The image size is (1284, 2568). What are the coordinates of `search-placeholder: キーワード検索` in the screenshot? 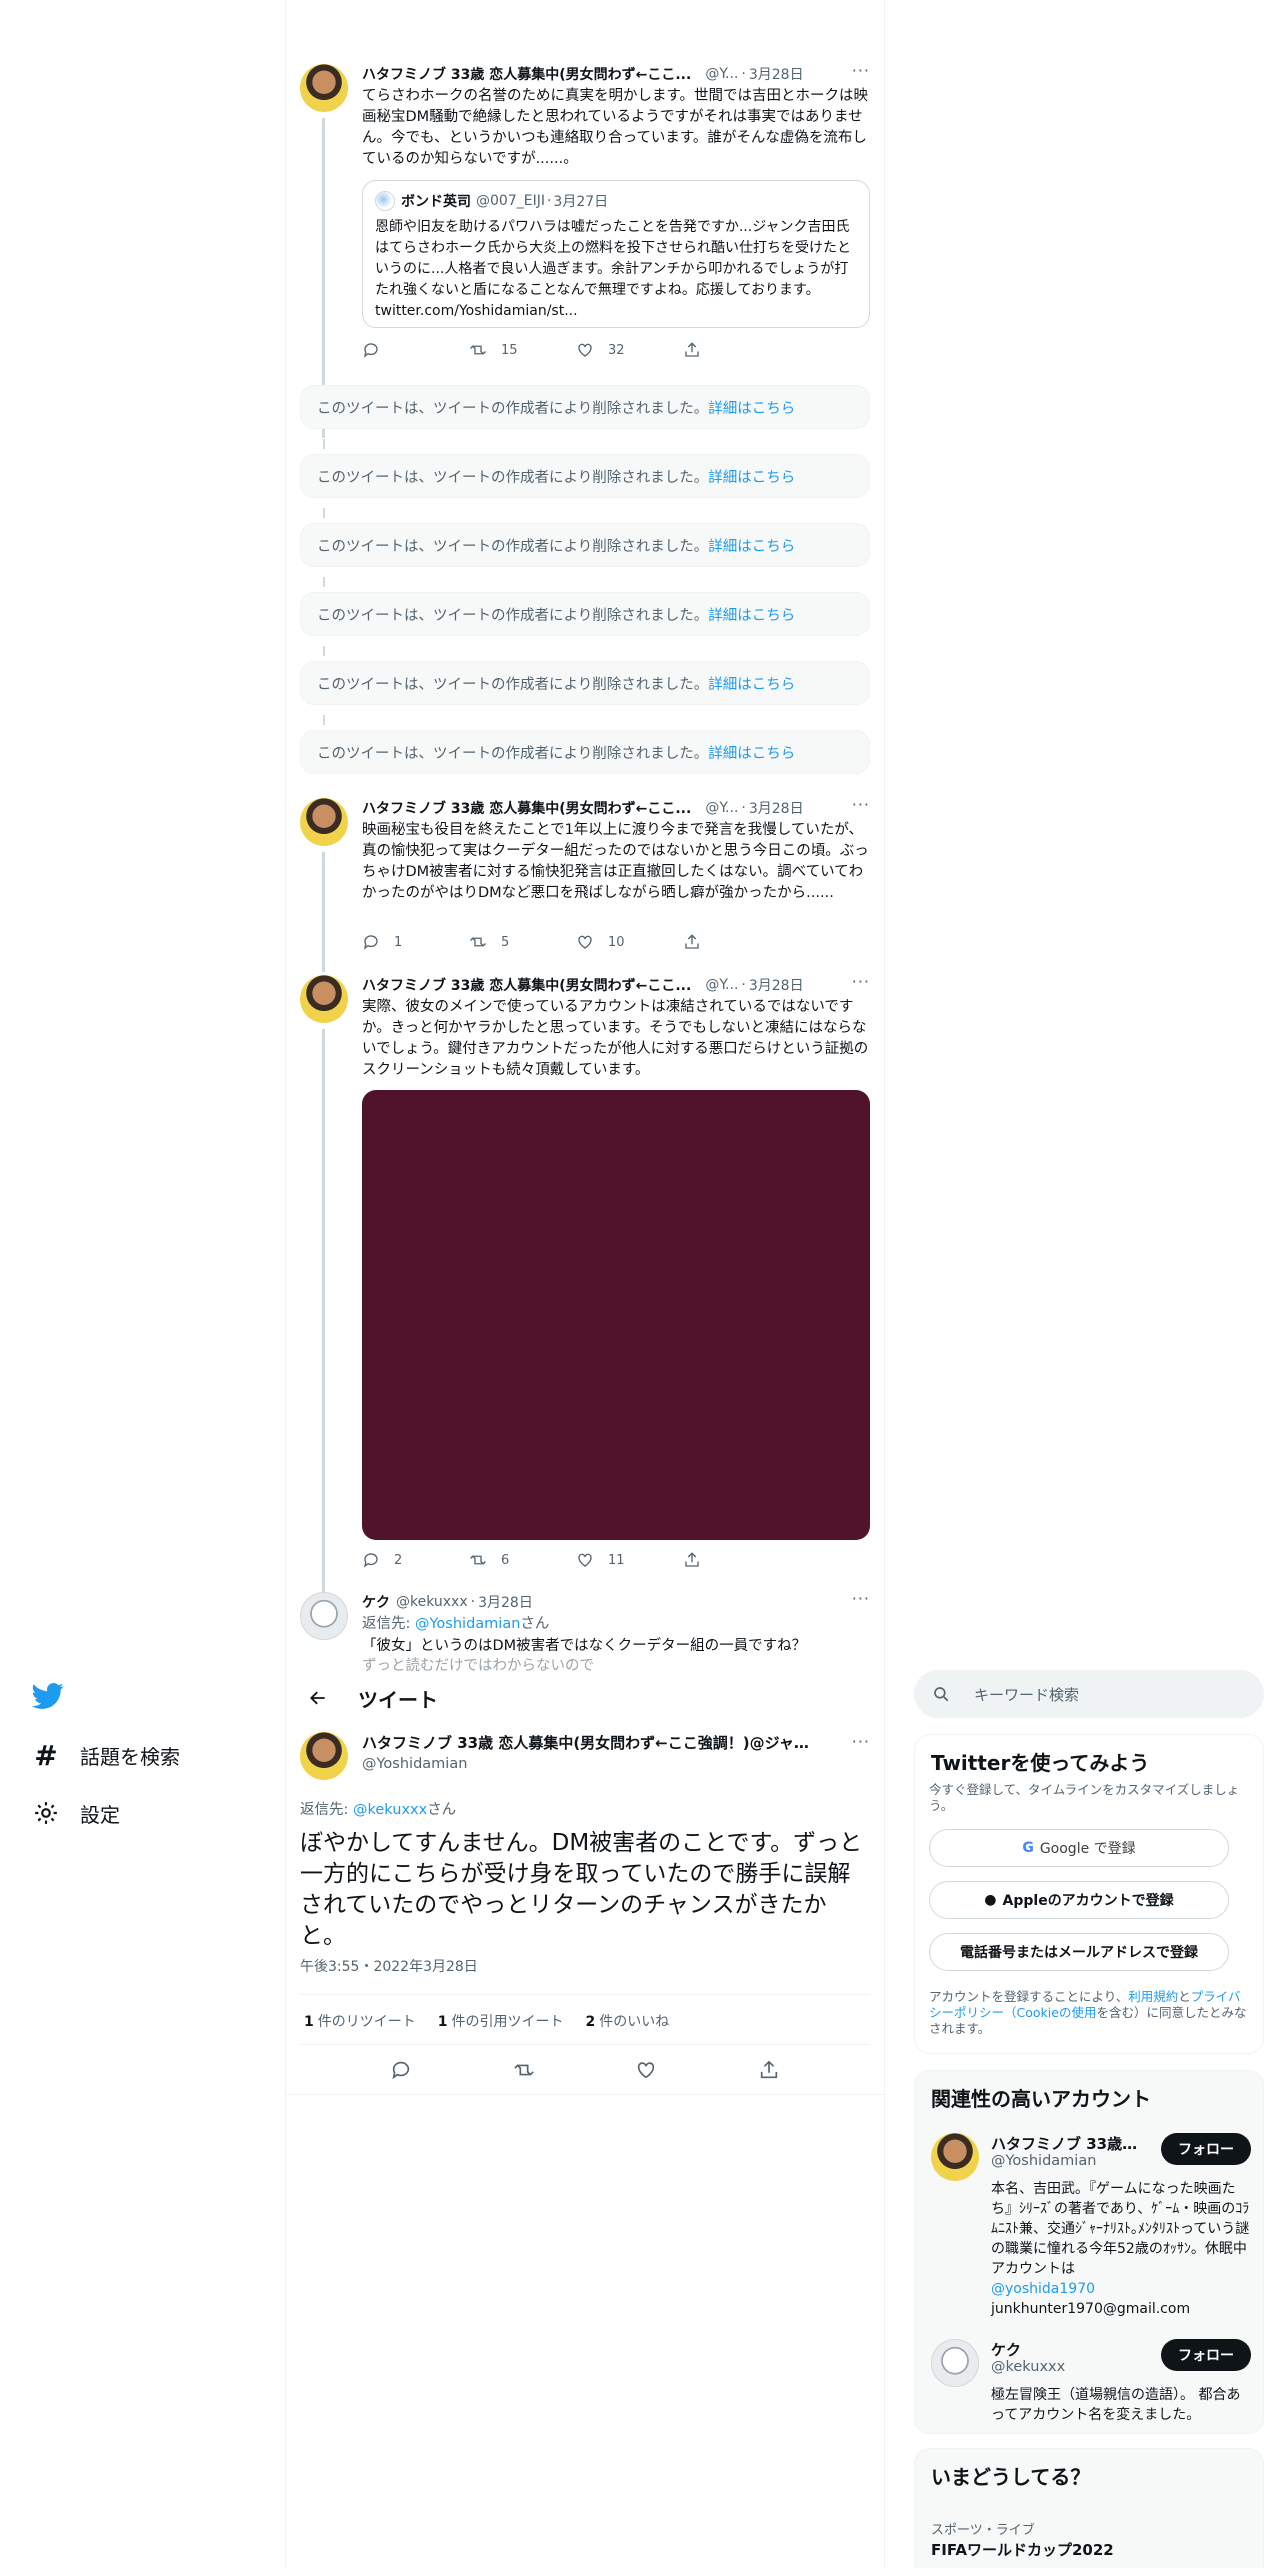 It's located at (1027, 1694).